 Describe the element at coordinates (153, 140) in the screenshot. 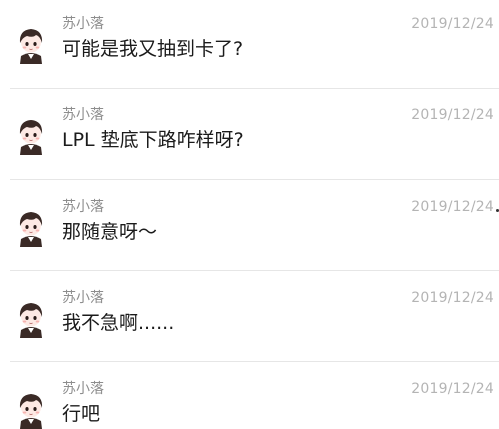

I see `message-text: LPL 垫底下路咋样呀?` at that location.